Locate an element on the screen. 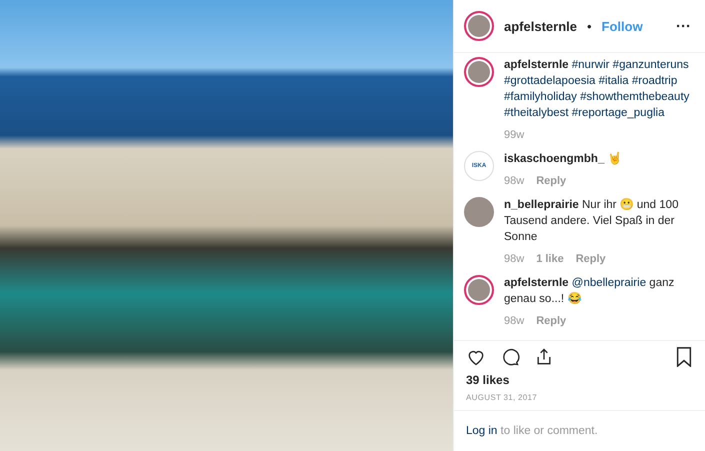 The width and height of the screenshot is (705, 451). comment-text: iskaschoengmbh_ 🤘 is located at coordinates (563, 159).